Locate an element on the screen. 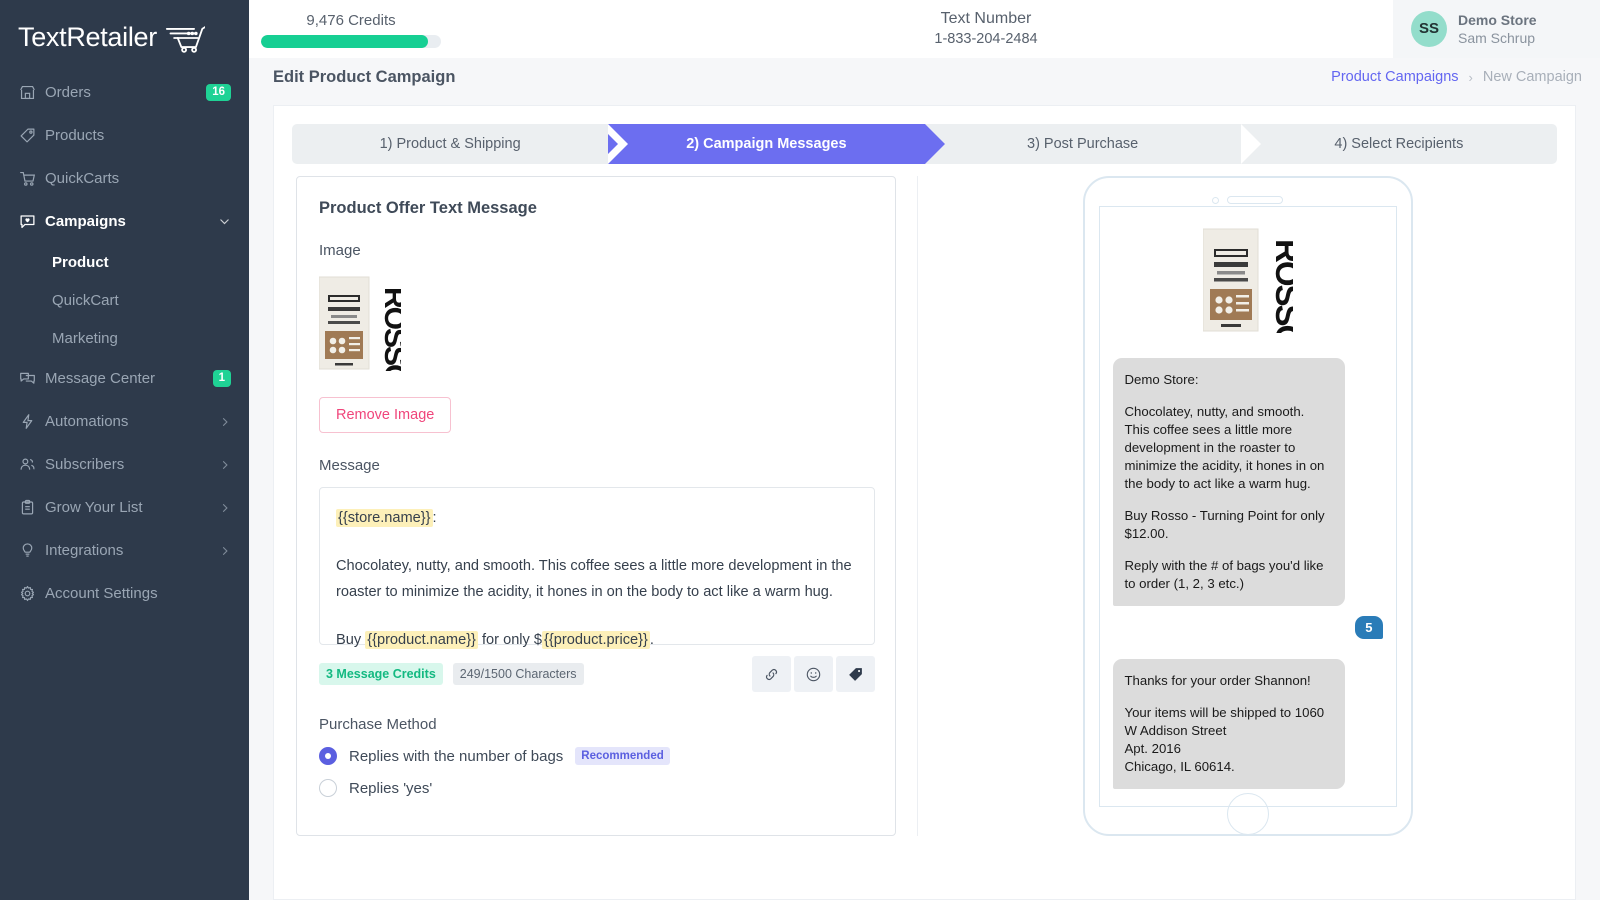 The image size is (1600, 900). credits-label: 9,476 Credits is located at coordinates (351, 20).